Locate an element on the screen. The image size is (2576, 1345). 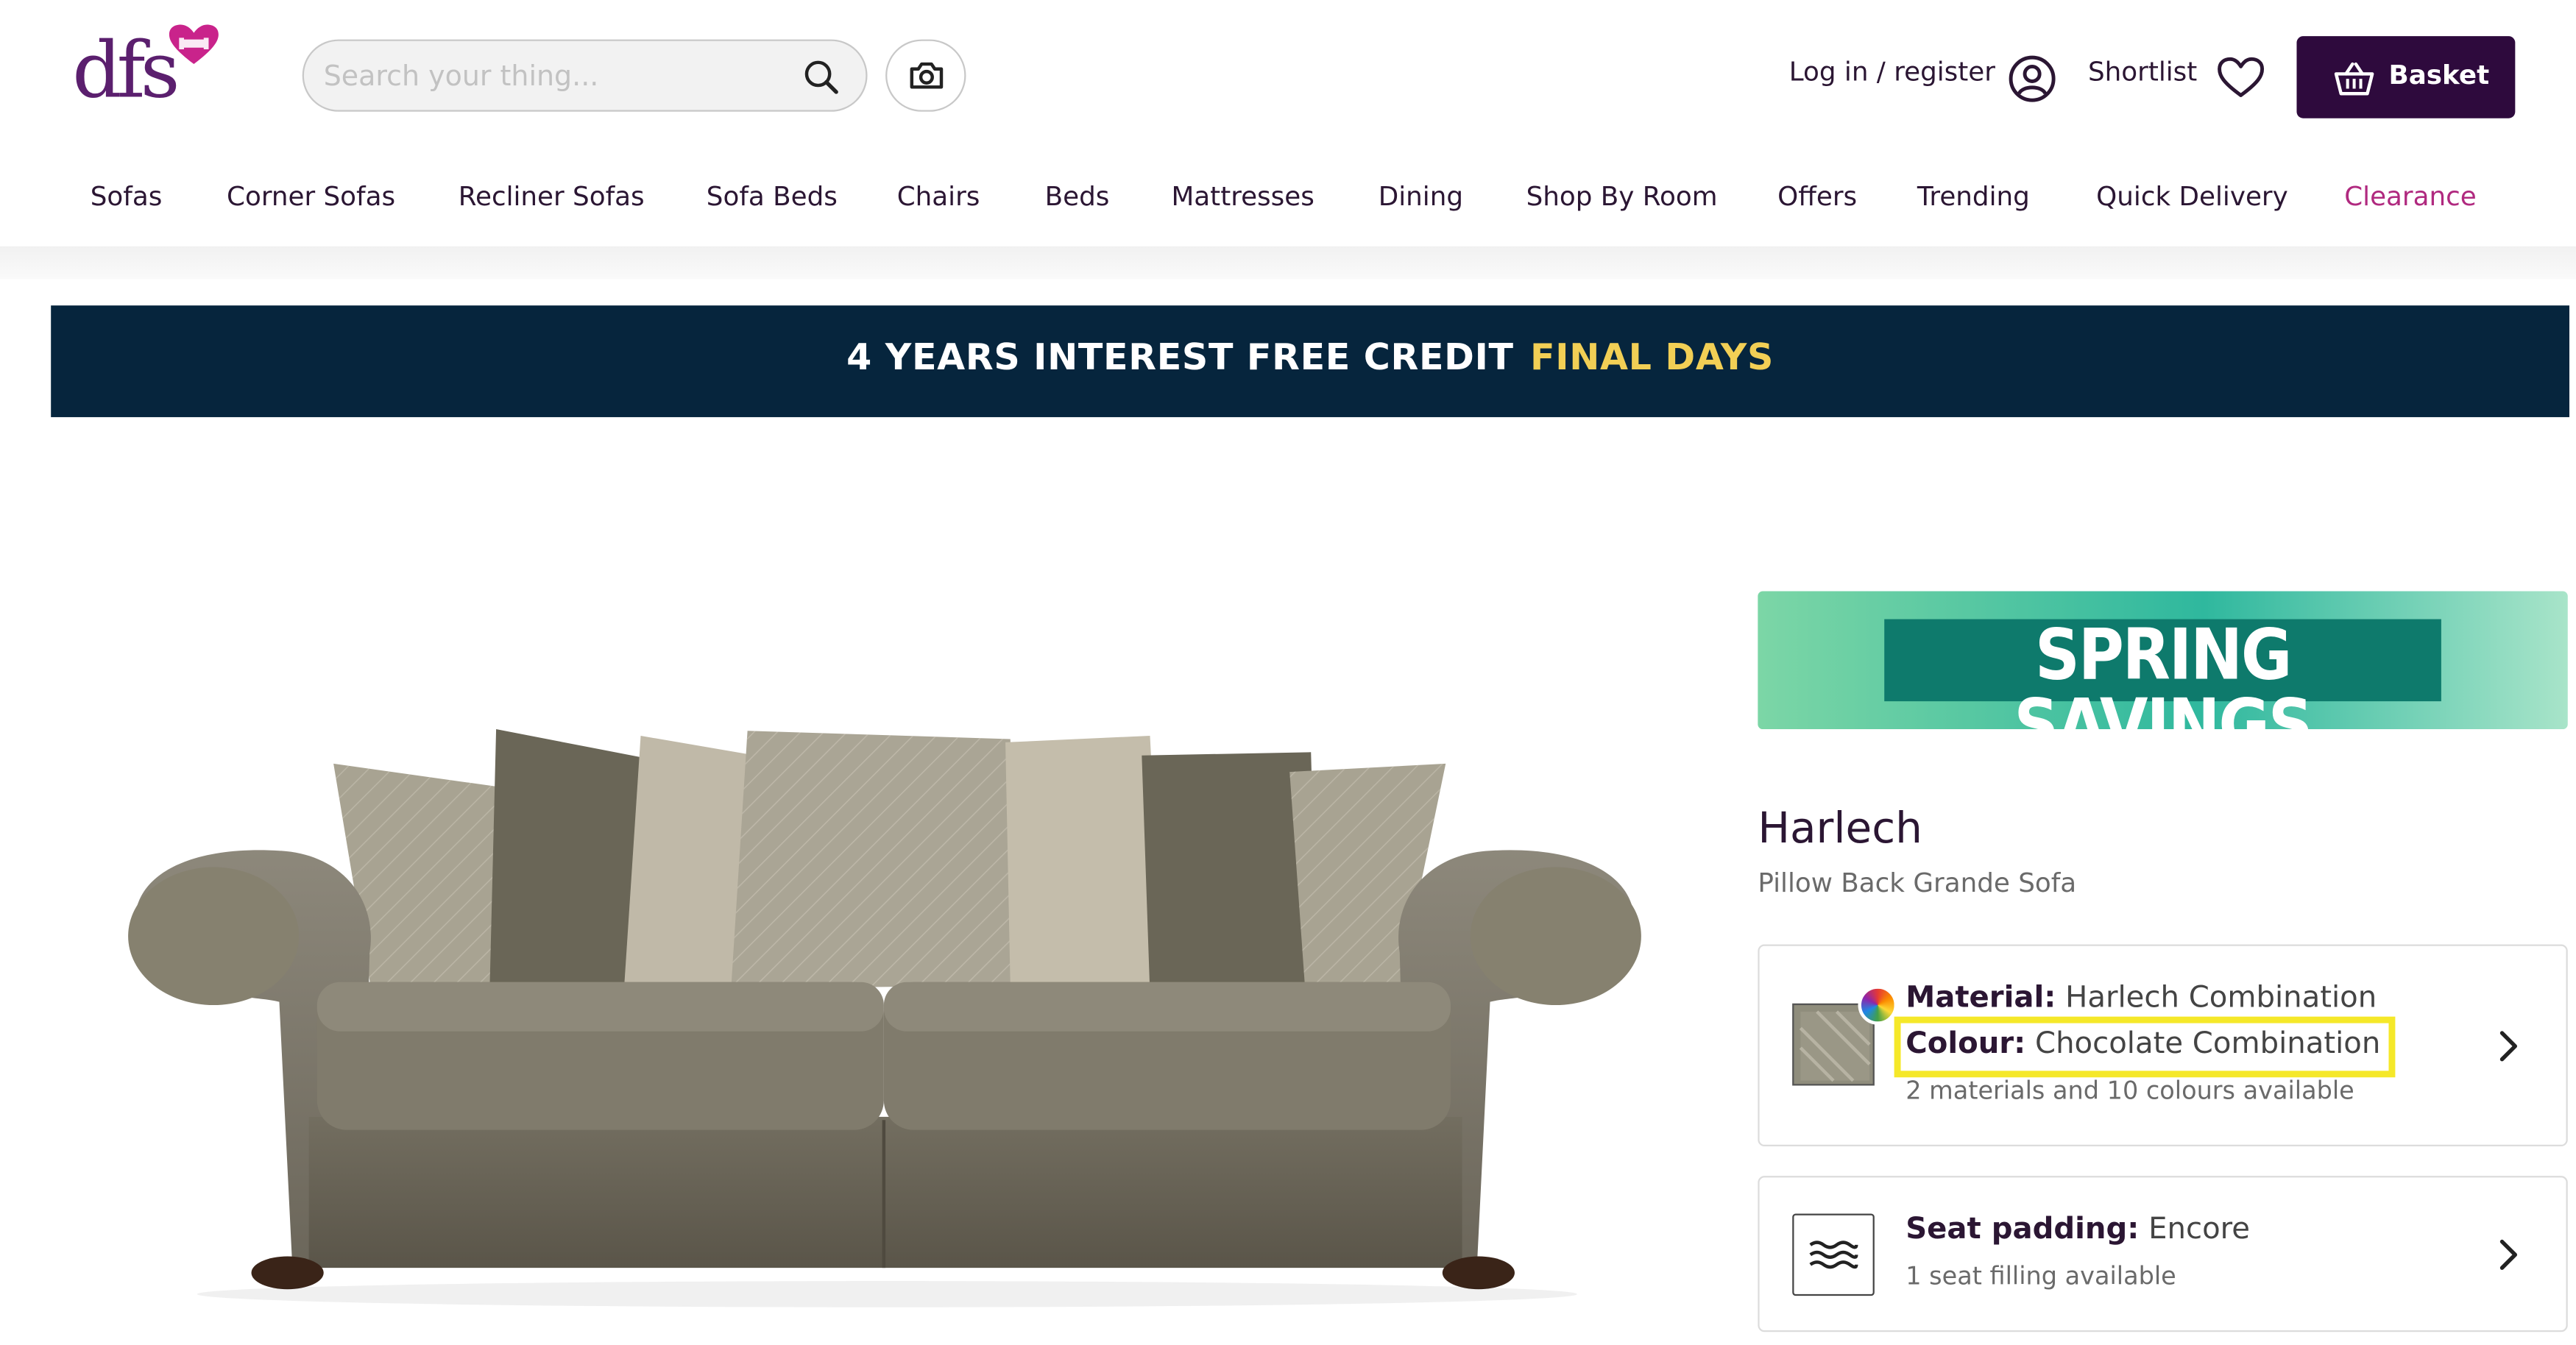
spring-savings-promo: SPRING SAVINGS is located at coordinates (2163, 660).